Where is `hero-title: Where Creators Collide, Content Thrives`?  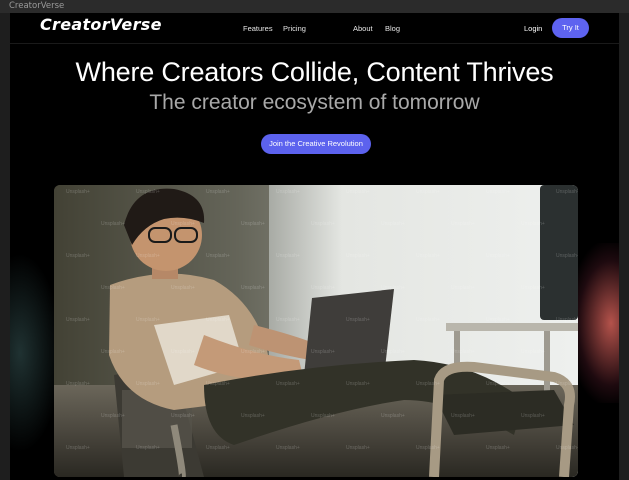
hero-title: Where Creators Collide, Content Thrives is located at coordinates (314, 72).